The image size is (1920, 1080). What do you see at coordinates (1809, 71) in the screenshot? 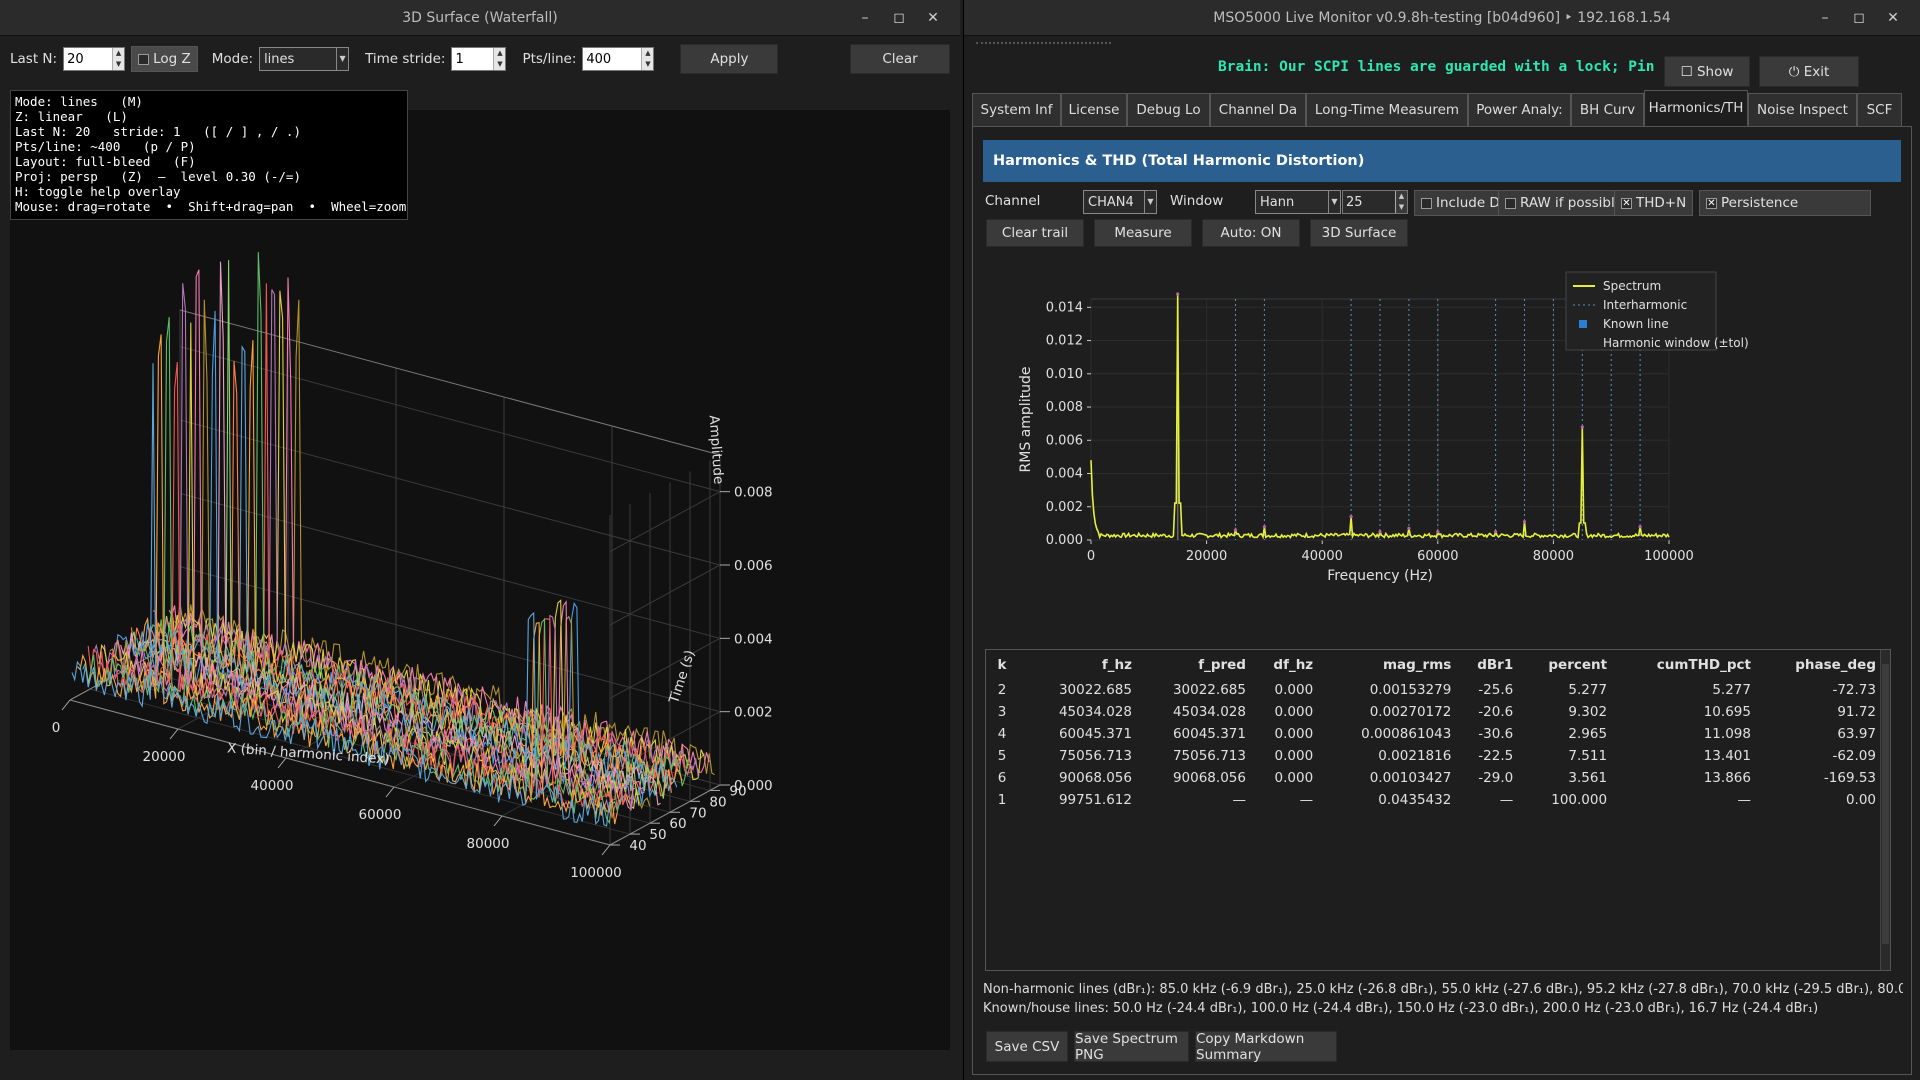
I see `exit-button: ⏻ Exit` at bounding box center [1809, 71].